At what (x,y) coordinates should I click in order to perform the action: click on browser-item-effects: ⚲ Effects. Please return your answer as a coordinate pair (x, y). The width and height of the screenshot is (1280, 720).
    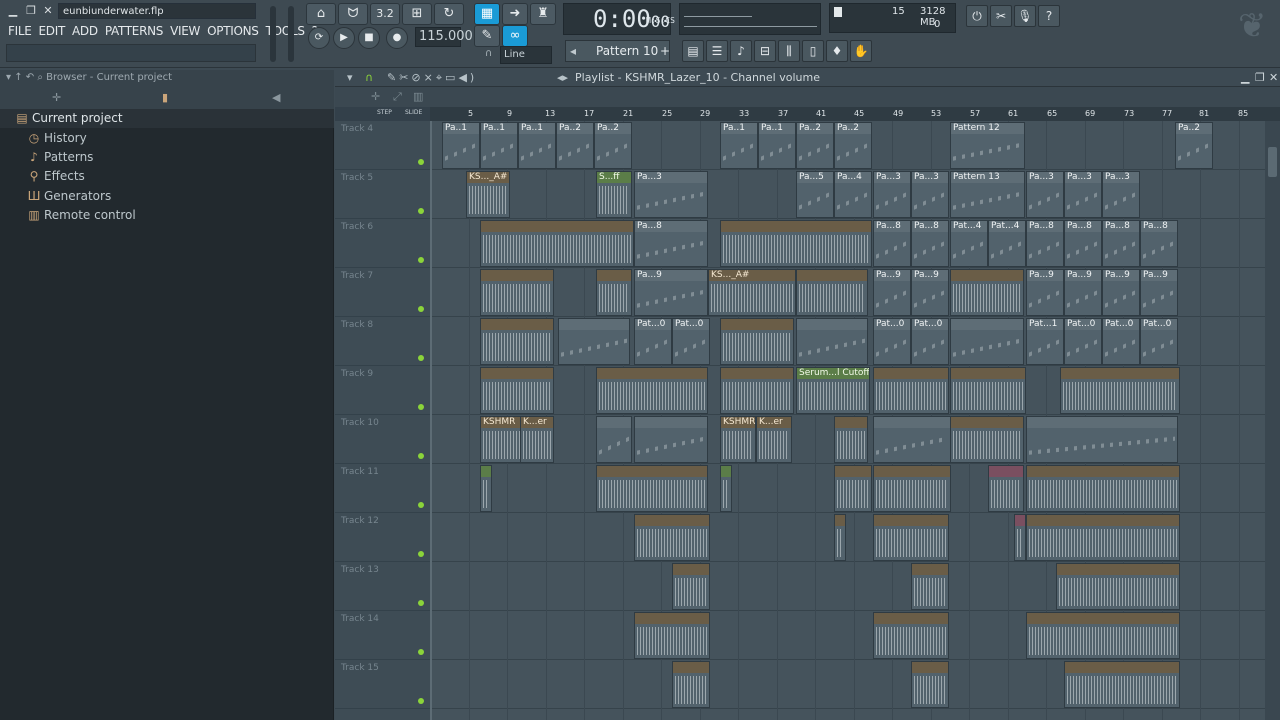
    Looking at the image, I should click on (167, 176).